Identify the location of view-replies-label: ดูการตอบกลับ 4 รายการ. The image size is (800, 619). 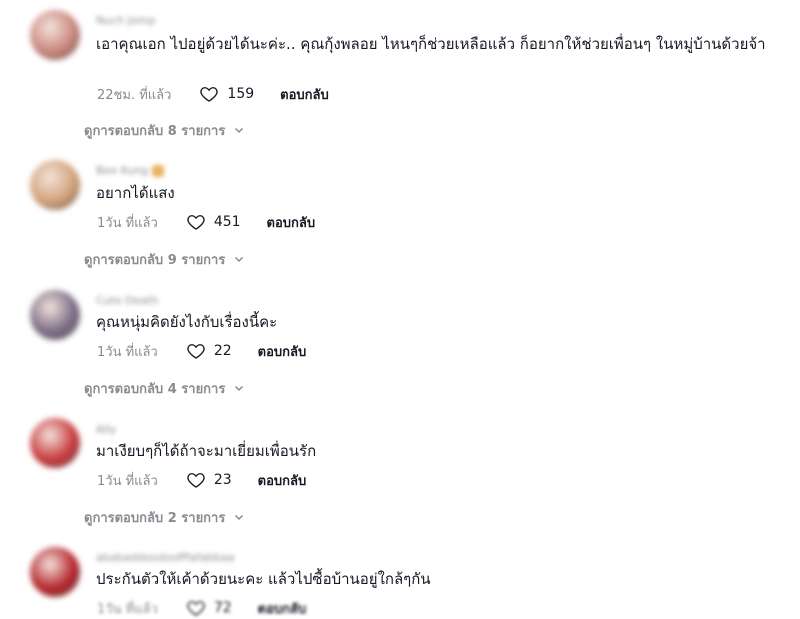
(155, 389).